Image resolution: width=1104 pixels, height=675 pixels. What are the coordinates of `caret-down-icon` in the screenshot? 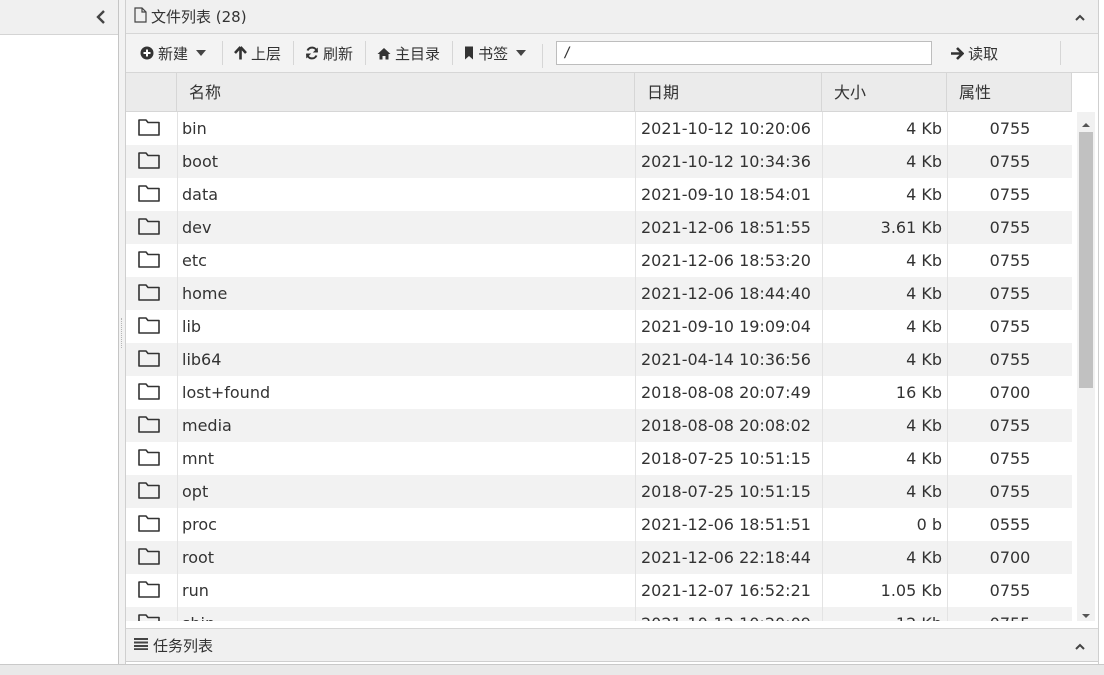 It's located at (201, 53).